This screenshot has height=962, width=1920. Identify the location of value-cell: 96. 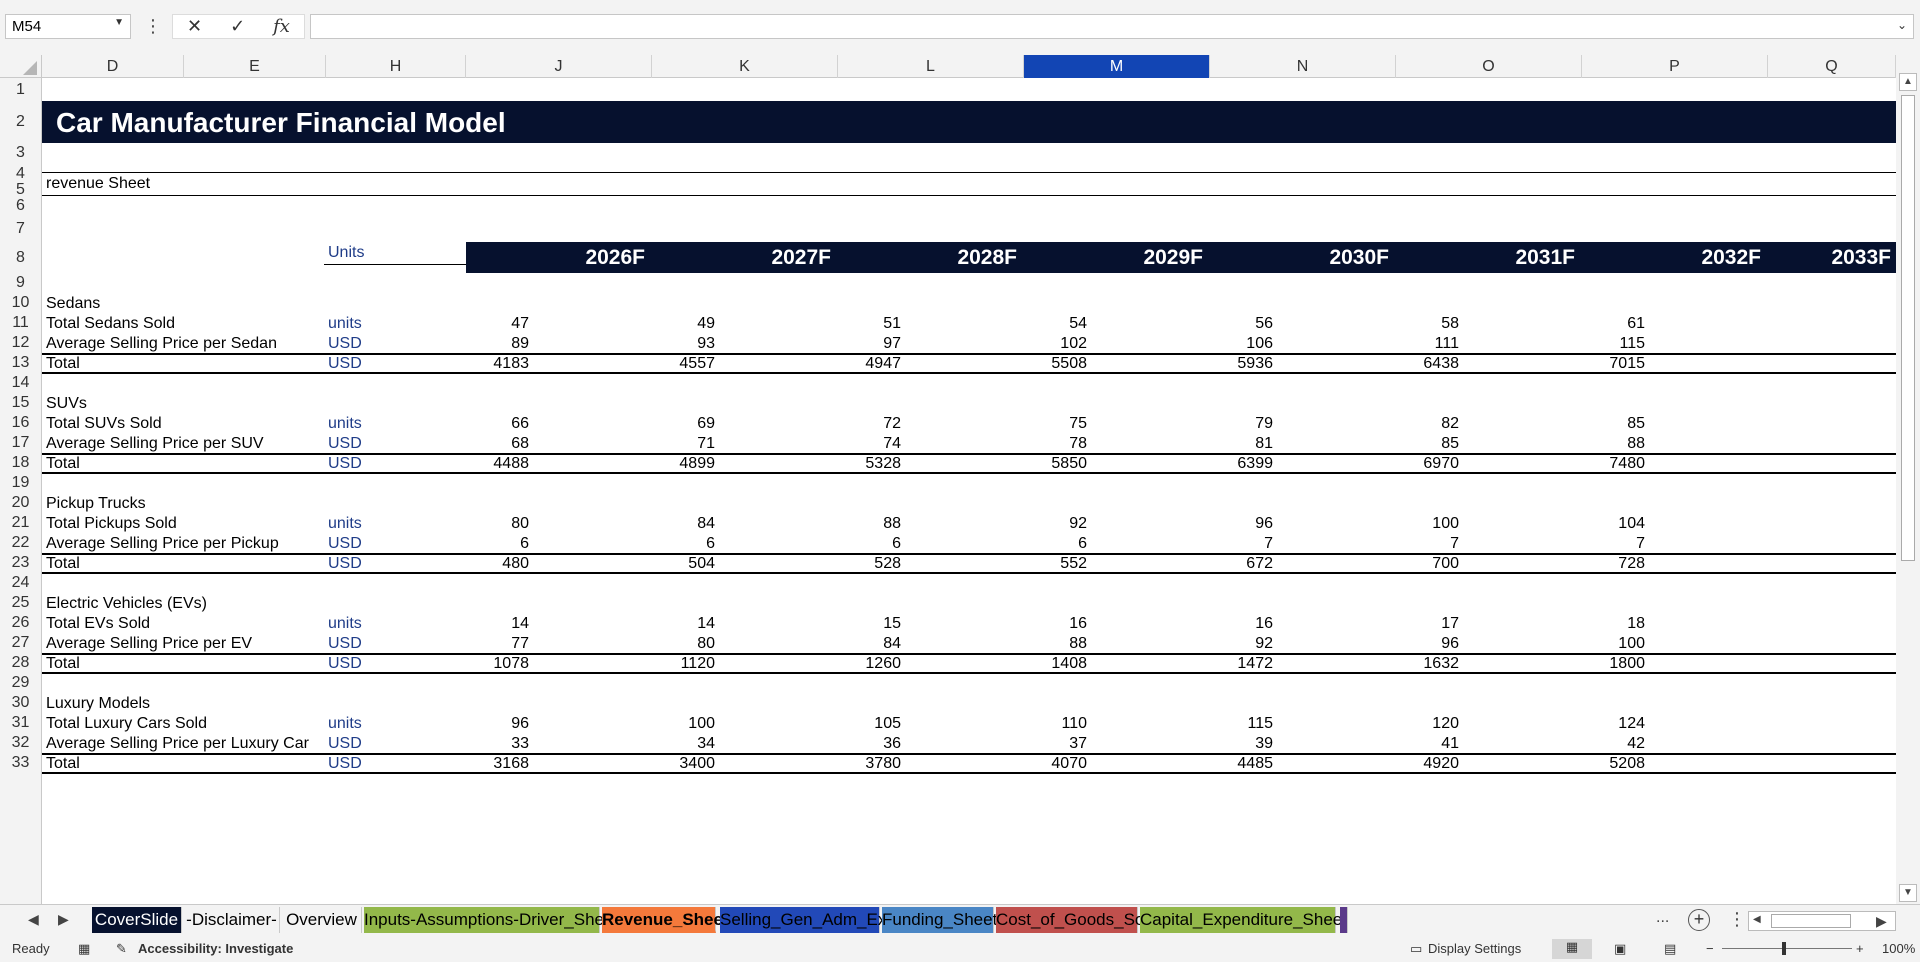
(479, 724).